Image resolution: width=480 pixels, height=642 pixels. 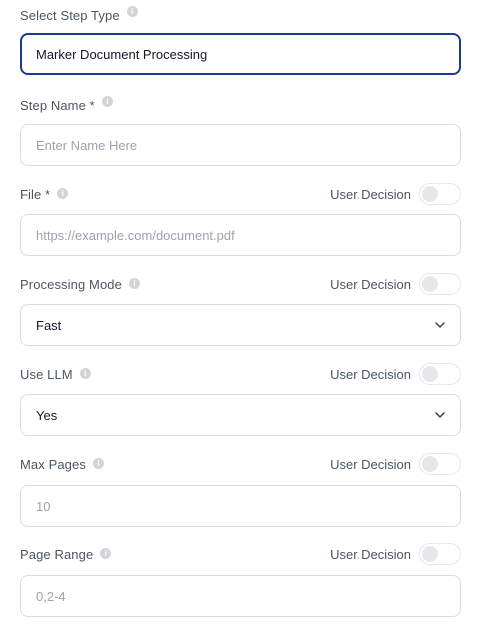 What do you see at coordinates (240, 374) in the screenshot?
I see `use-llm-label-row: Use LLM i User Decision` at bounding box center [240, 374].